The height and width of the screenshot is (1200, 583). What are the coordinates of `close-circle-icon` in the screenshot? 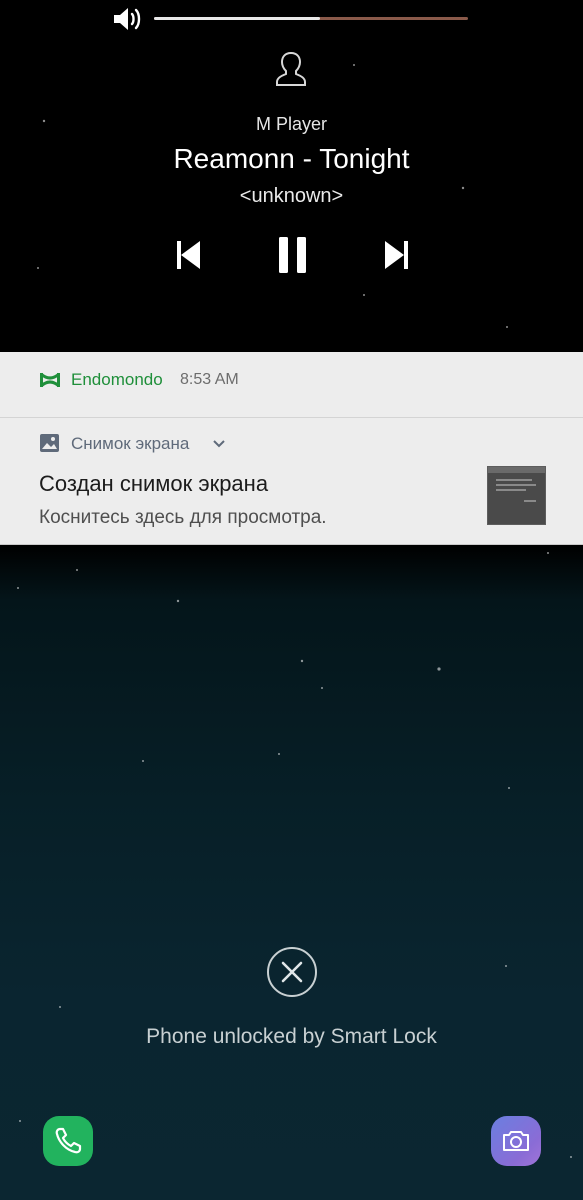 It's located at (292, 972).